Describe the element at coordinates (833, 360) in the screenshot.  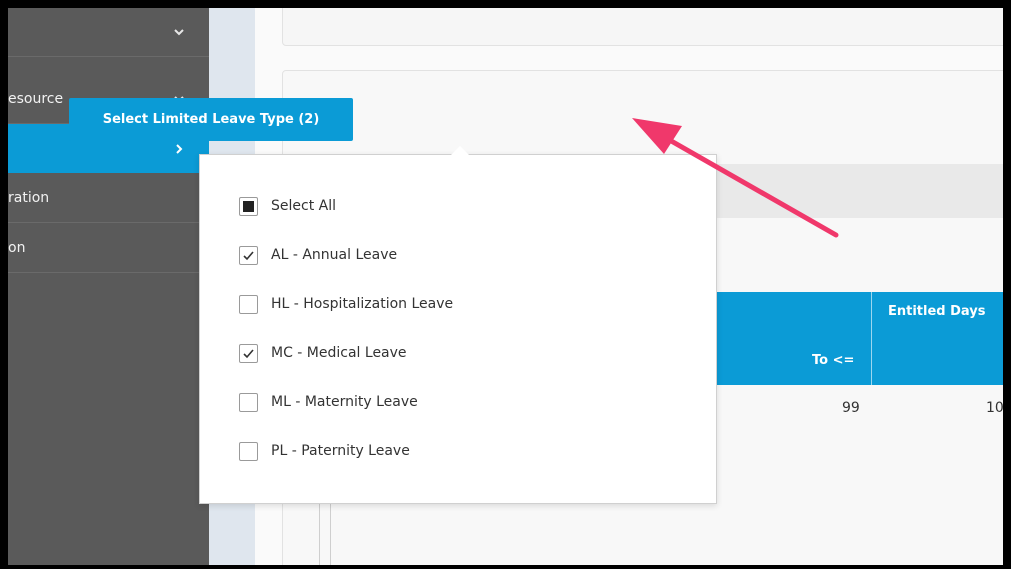
I see `column-header-to: To <=` at that location.